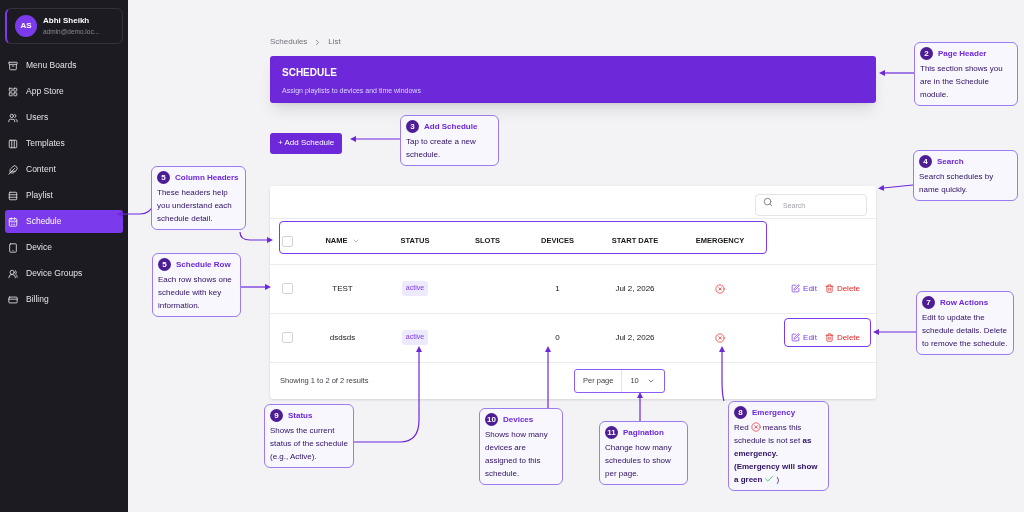 The width and height of the screenshot is (1024, 512). What do you see at coordinates (64, 91) in the screenshot?
I see `sidebar-item: App Store` at bounding box center [64, 91].